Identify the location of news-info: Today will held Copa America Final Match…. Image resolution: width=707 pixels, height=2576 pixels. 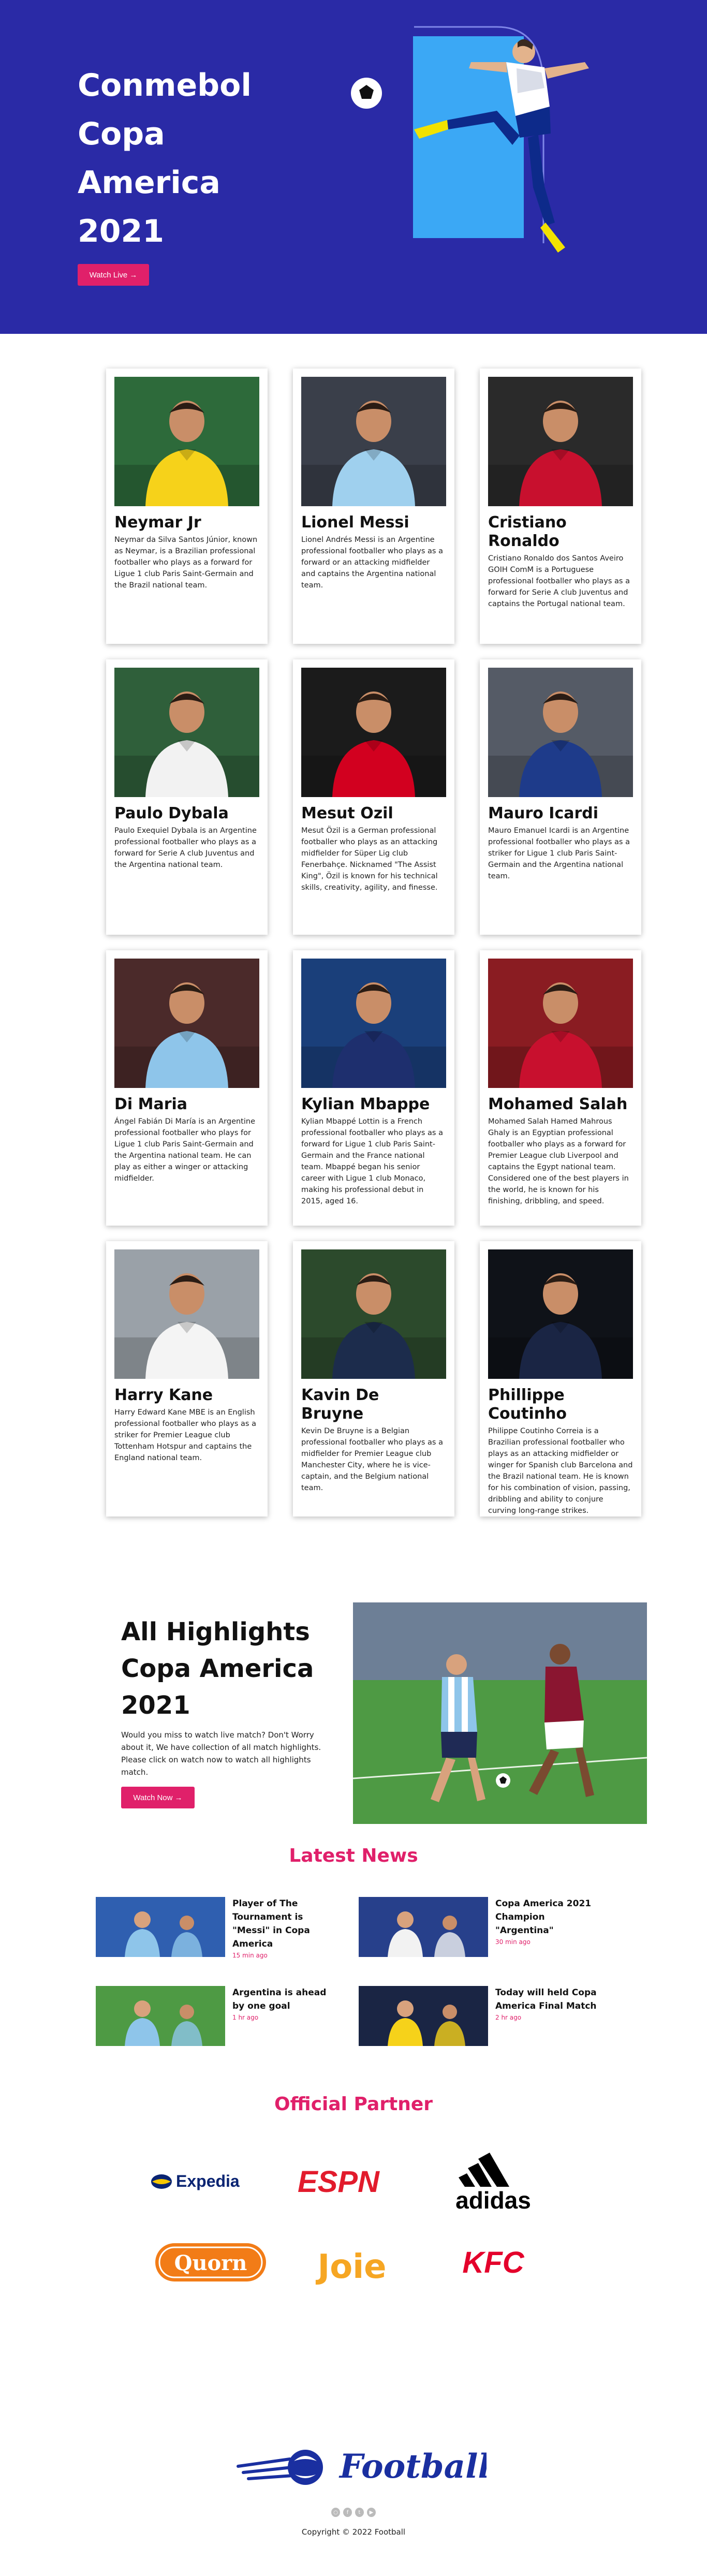
(549, 2004).